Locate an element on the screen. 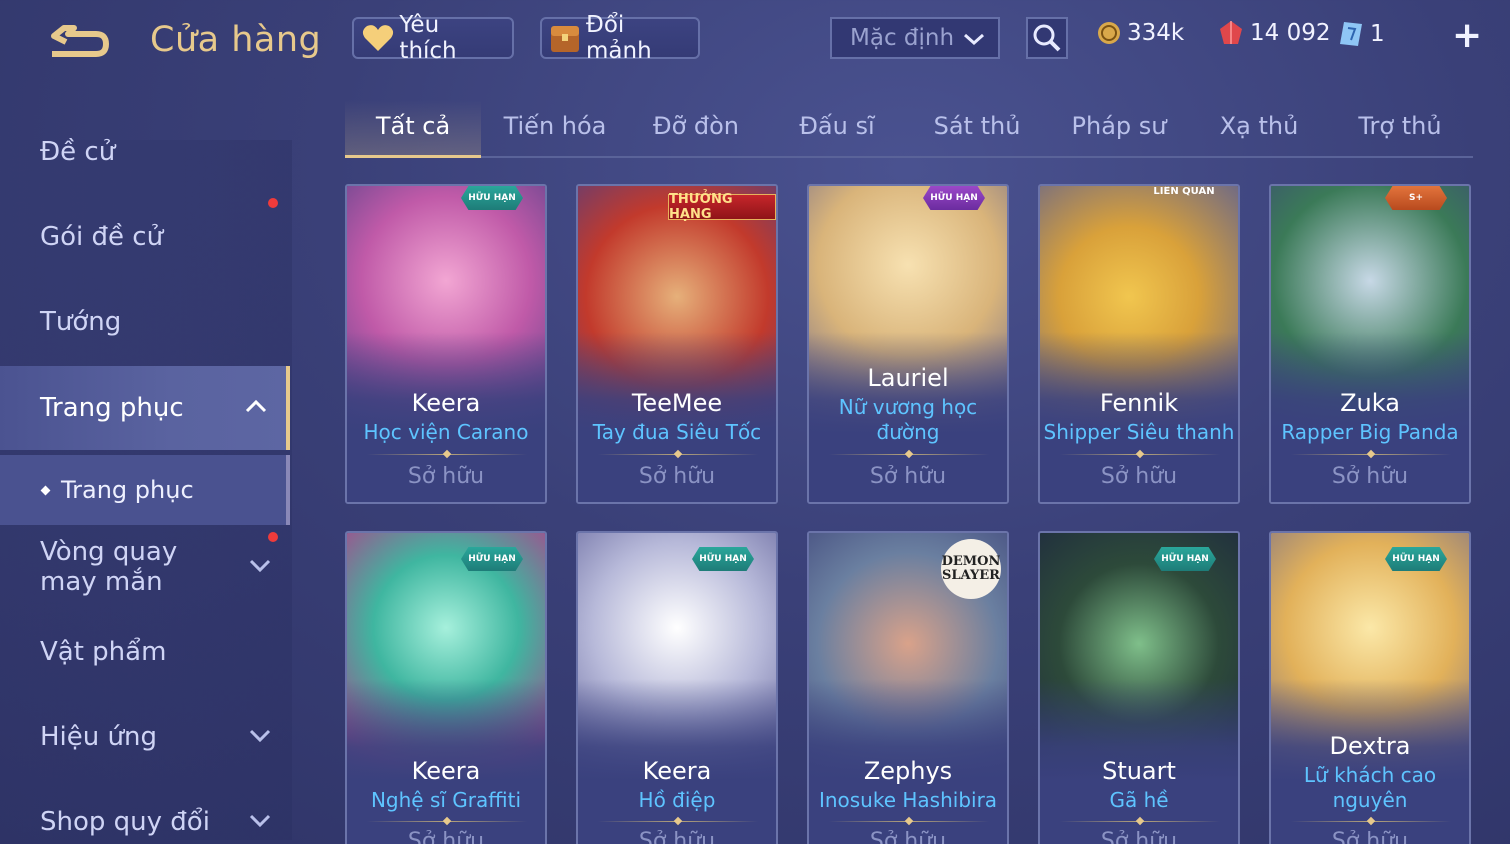 The width and height of the screenshot is (1510, 844). ticket-balance: 1 is located at coordinates (1361, 34).